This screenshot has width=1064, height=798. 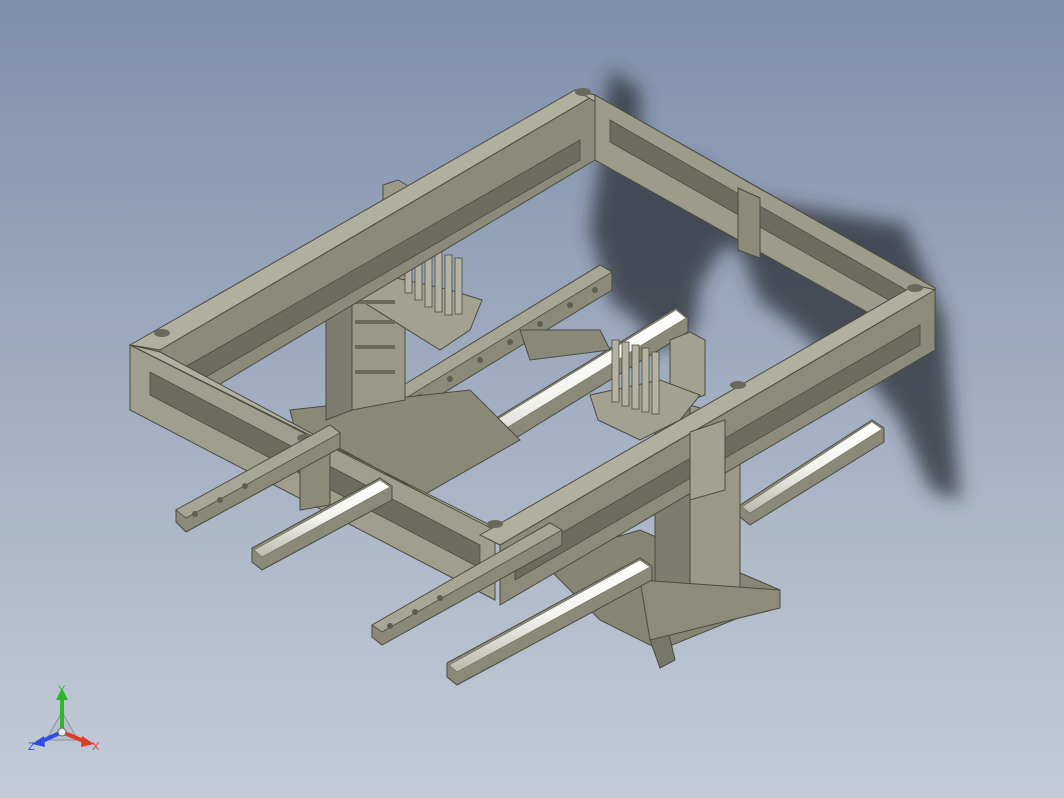 I want to click on y-axis-label: Y, so click(x=62, y=690).